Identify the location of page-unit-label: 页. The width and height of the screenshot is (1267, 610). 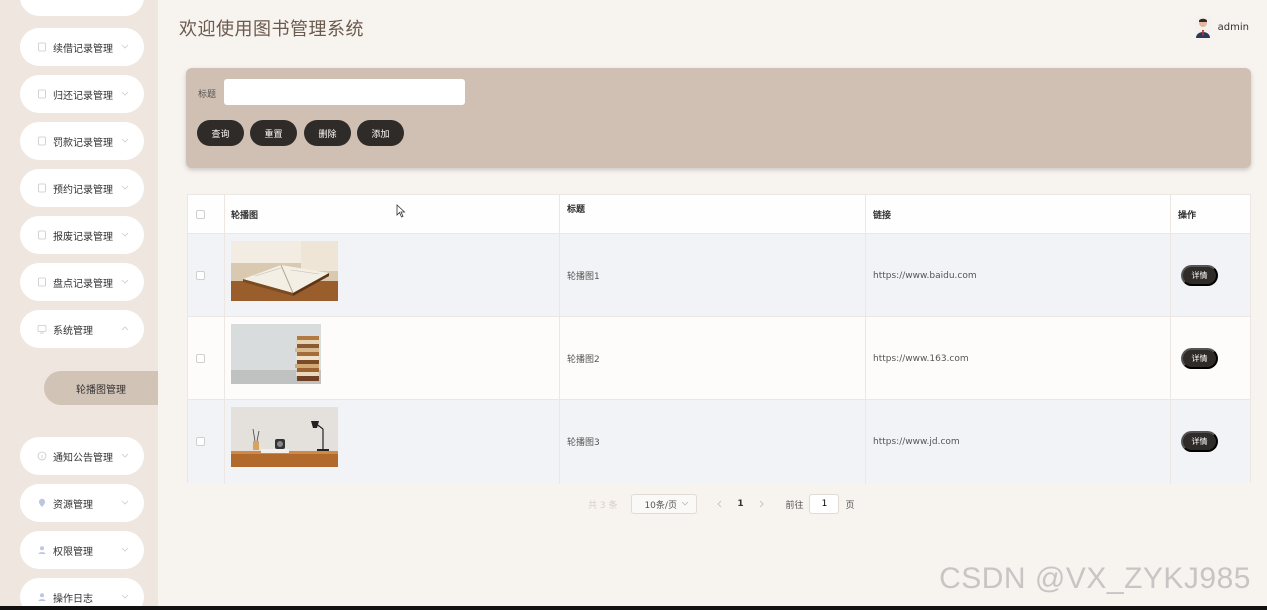
(850, 505).